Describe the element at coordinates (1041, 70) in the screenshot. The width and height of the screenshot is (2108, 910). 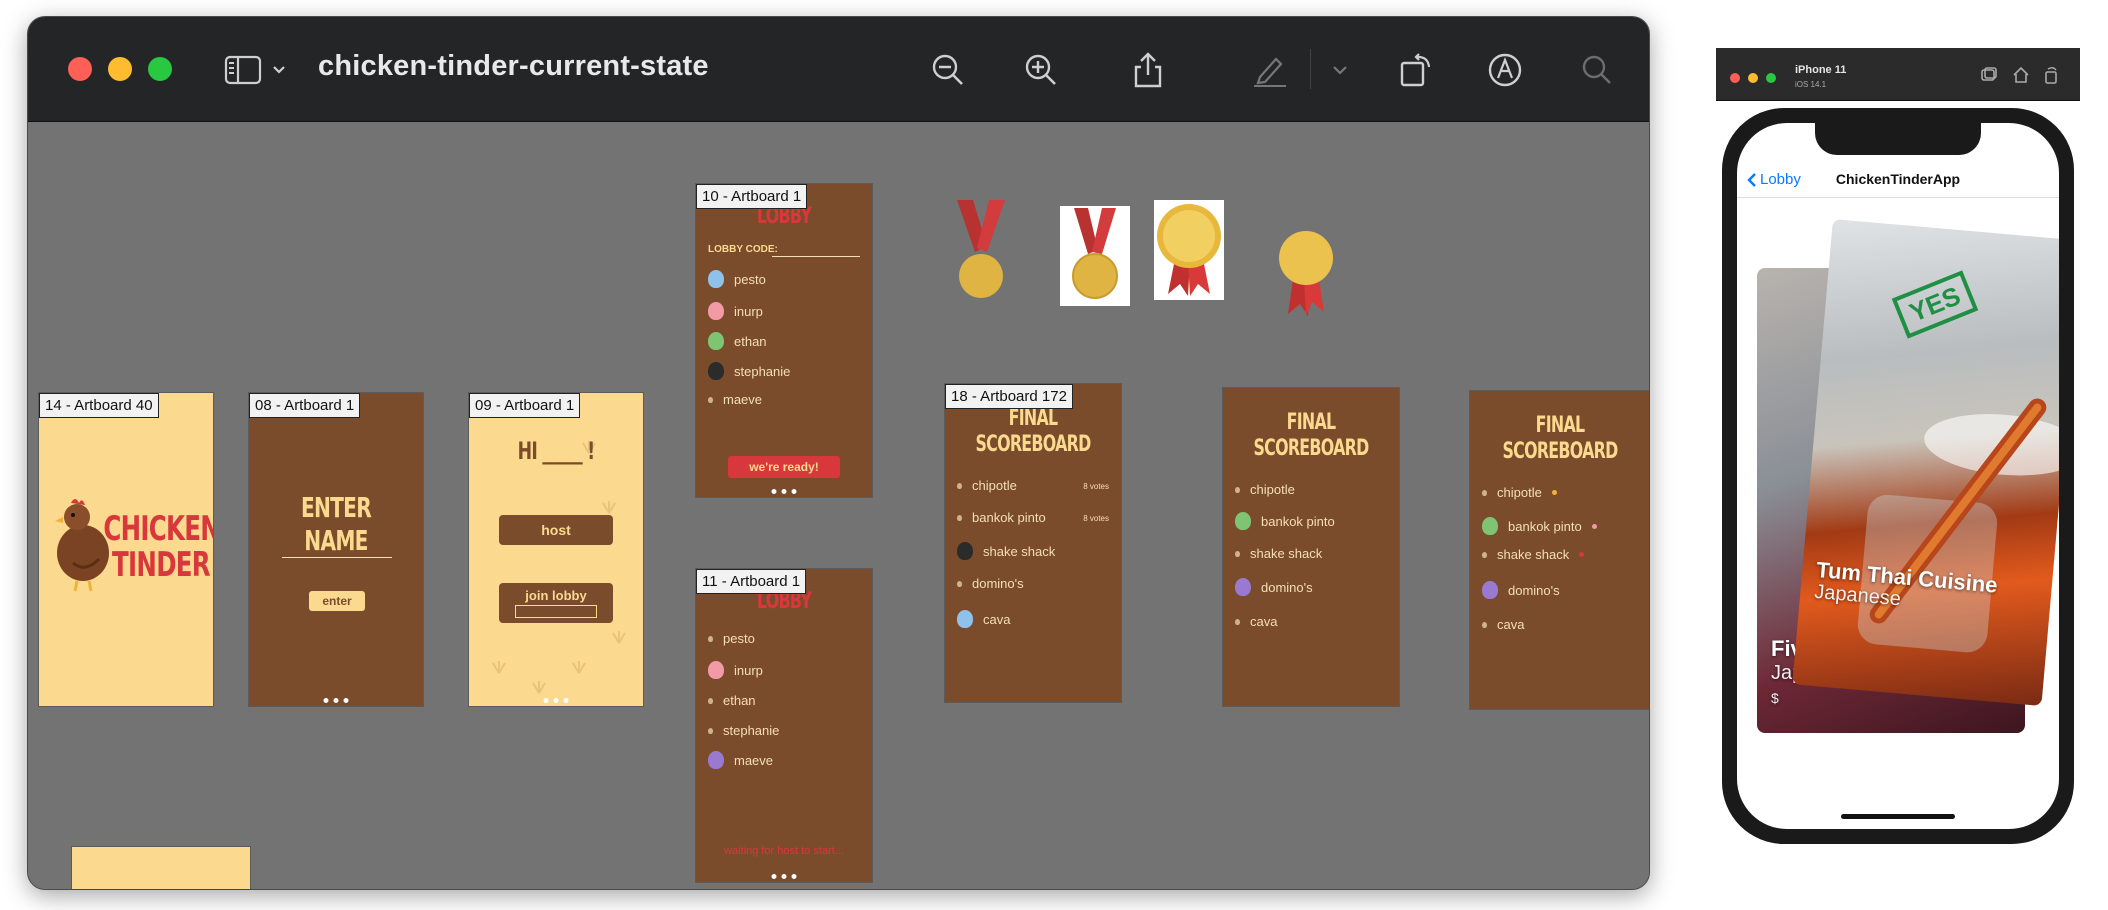
I see `zoom-in-button` at that location.